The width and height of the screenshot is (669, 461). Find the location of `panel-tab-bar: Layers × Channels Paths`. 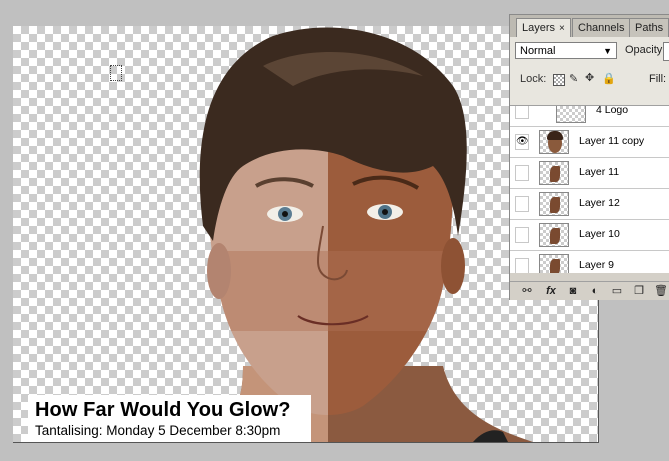

panel-tab-bar: Layers × Channels Paths is located at coordinates (589, 26).